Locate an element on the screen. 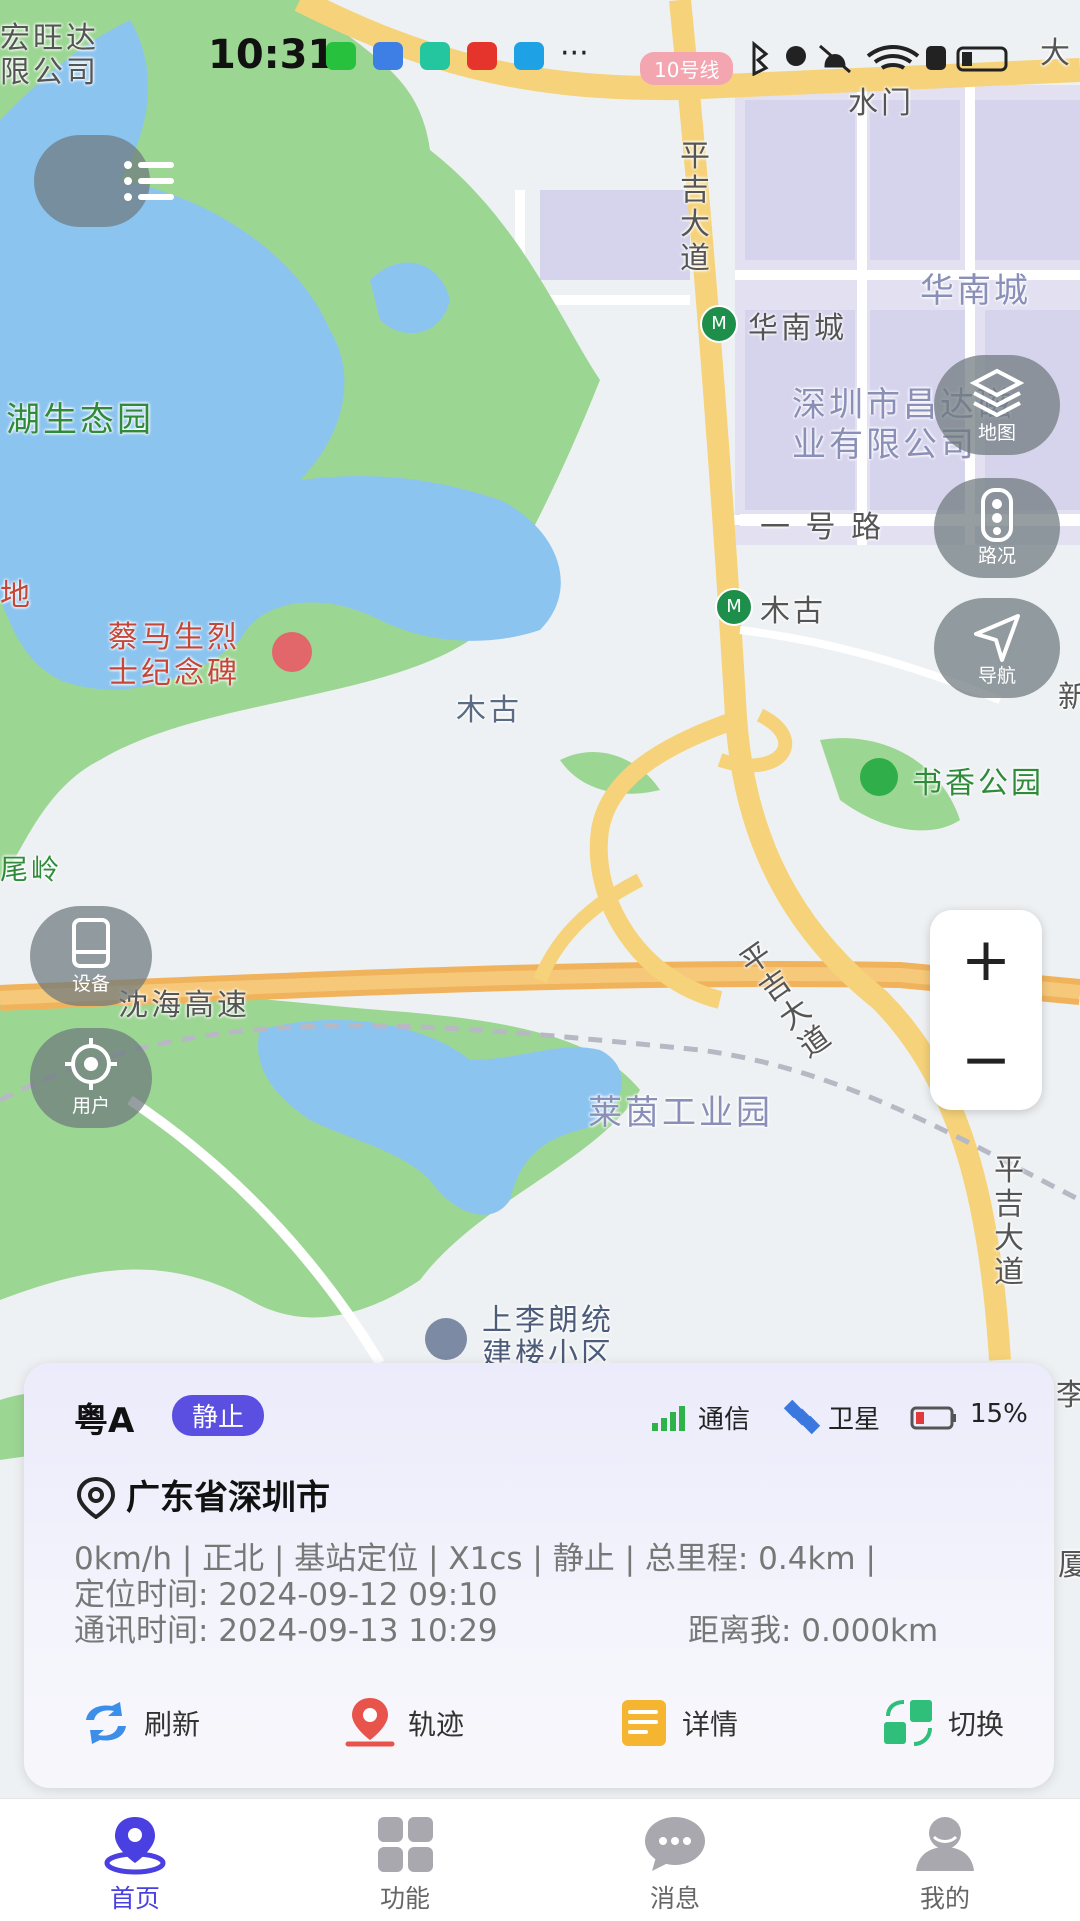 The height and width of the screenshot is (1921, 1080). refresh-label: 刷新 is located at coordinates (172, 1724).